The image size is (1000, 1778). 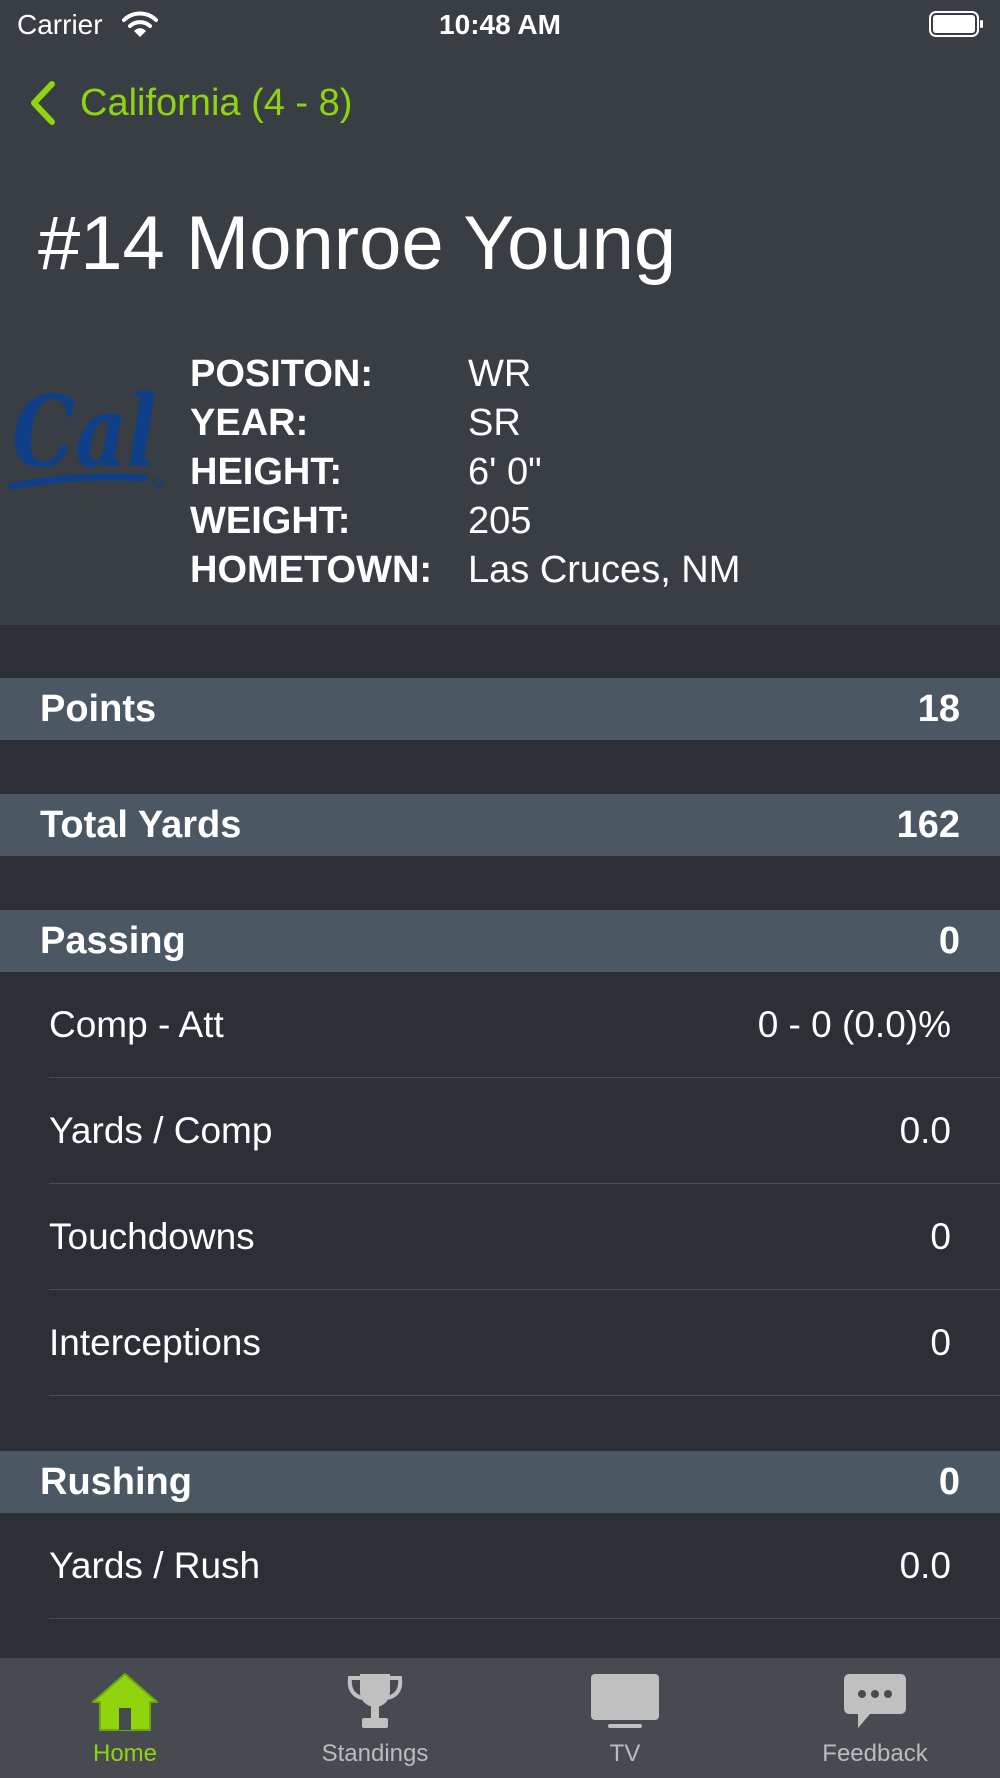 What do you see at coordinates (113, 940) in the screenshot?
I see `section-label: Passing` at bounding box center [113, 940].